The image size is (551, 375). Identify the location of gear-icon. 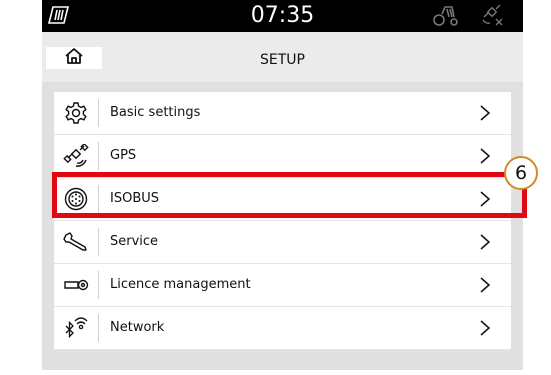
(76, 113).